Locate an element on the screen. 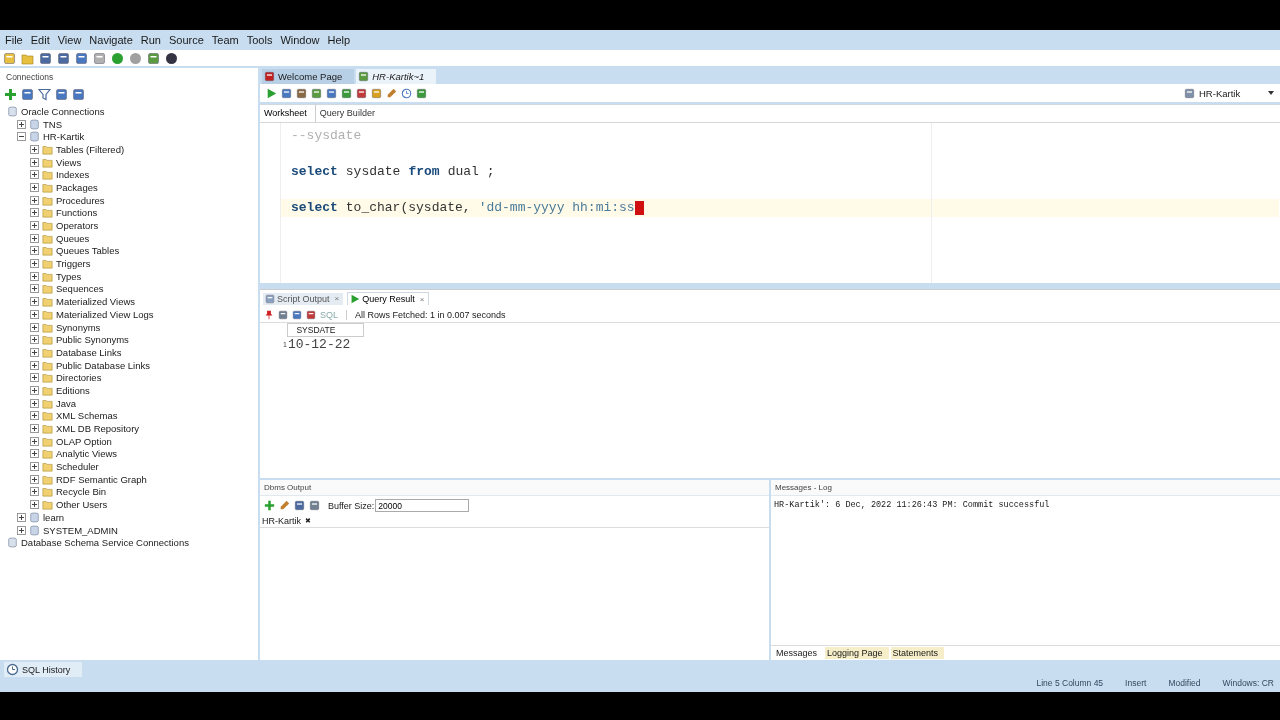 The image size is (1280, 720). go-icon is located at coordinates (117, 58).